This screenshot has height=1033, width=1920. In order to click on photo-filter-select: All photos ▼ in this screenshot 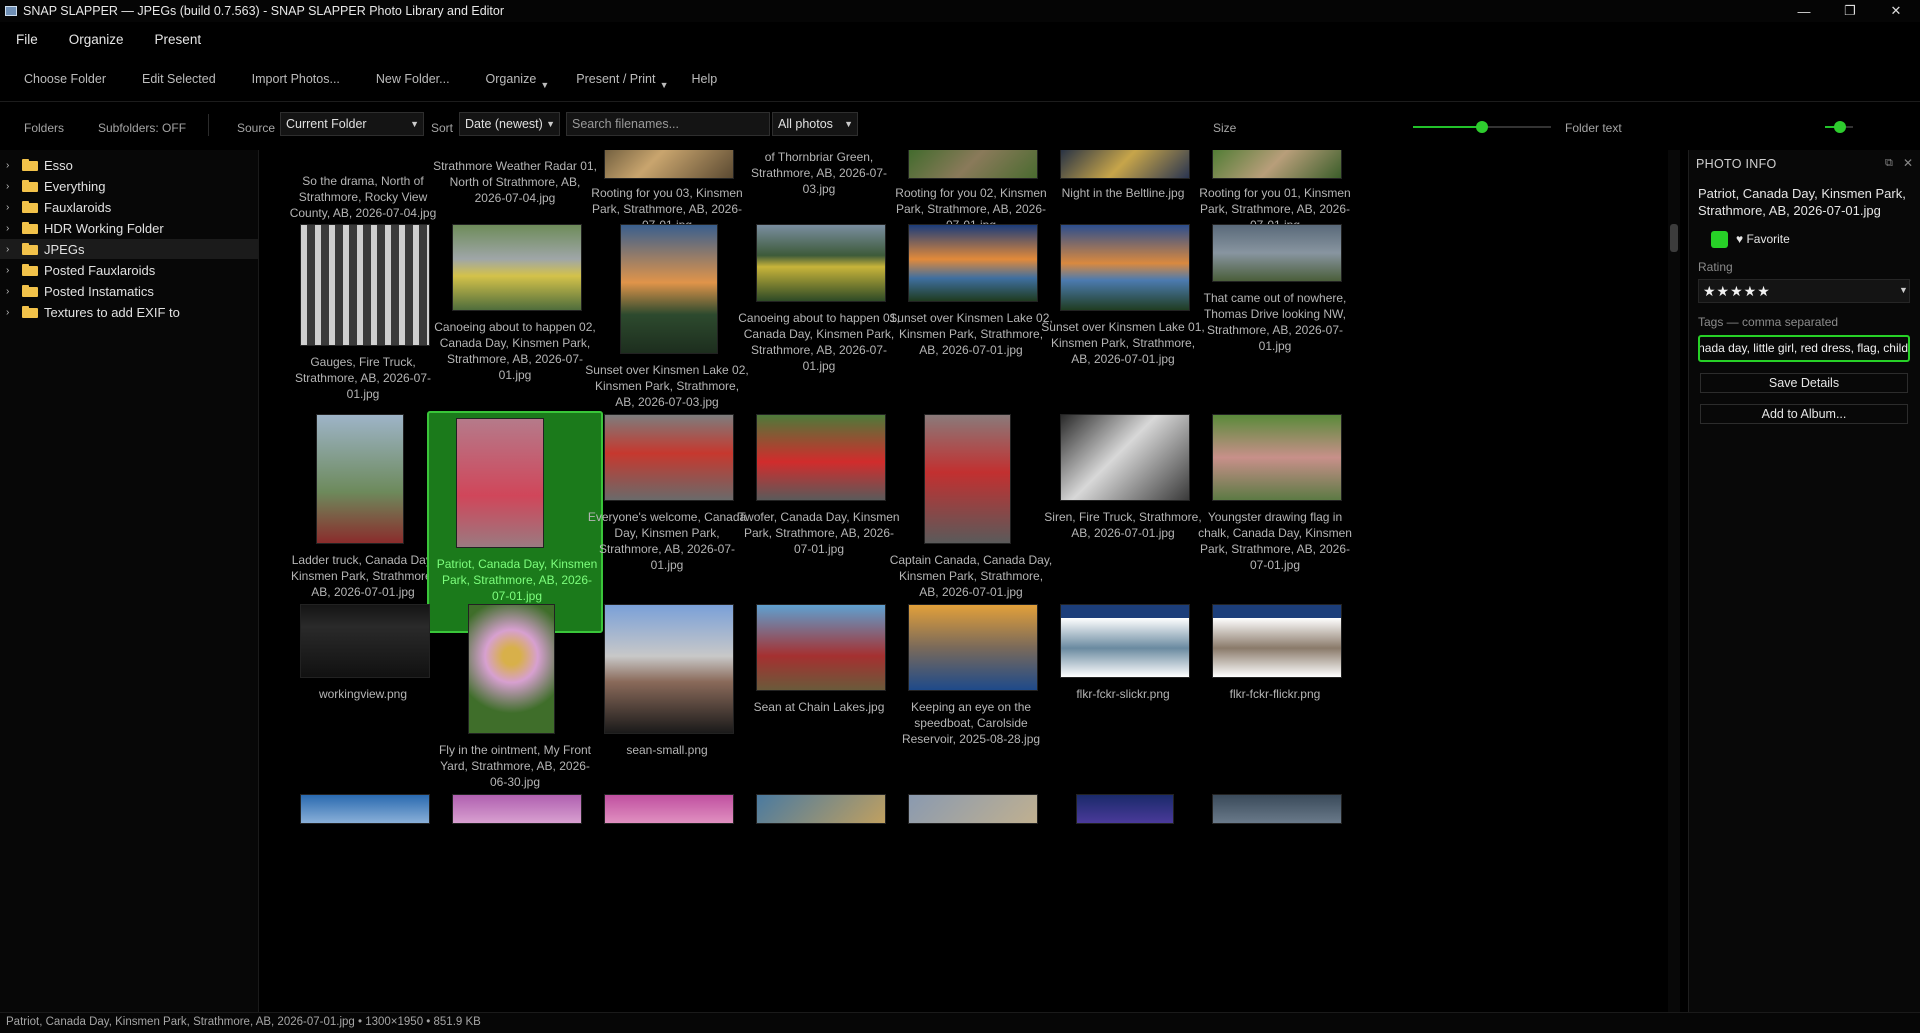, I will do `click(815, 124)`.